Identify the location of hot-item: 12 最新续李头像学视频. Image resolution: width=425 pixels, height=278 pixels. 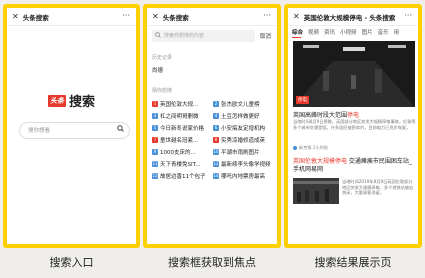
(243, 164).